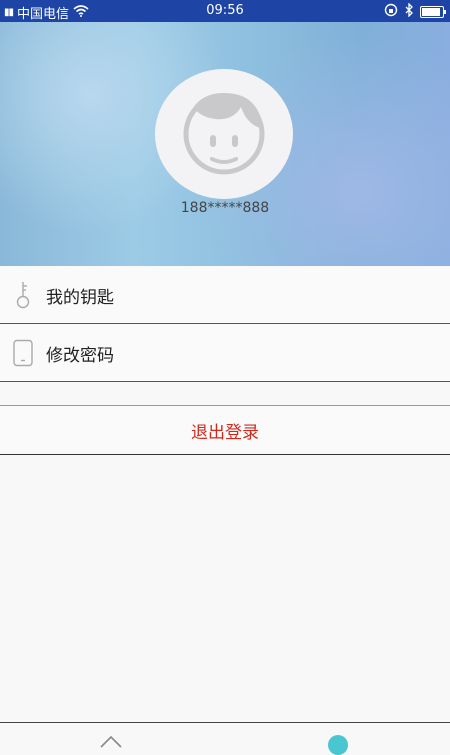 Image resolution: width=450 pixels, height=755 pixels. Describe the element at coordinates (225, 430) in the screenshot. I see `logout-button: 退出登录` at that location.